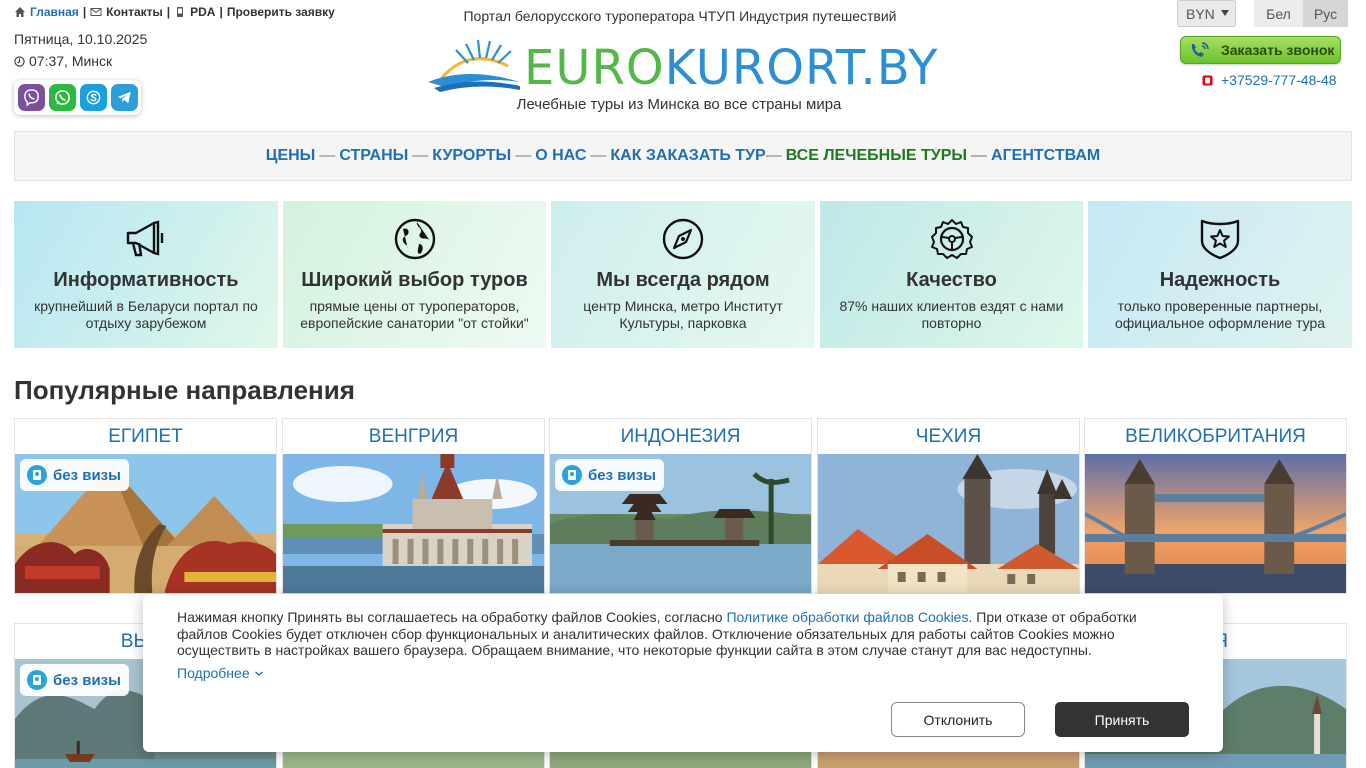 The image size is (1366, 768). I want to click on viber-icon, so click(31, 97).